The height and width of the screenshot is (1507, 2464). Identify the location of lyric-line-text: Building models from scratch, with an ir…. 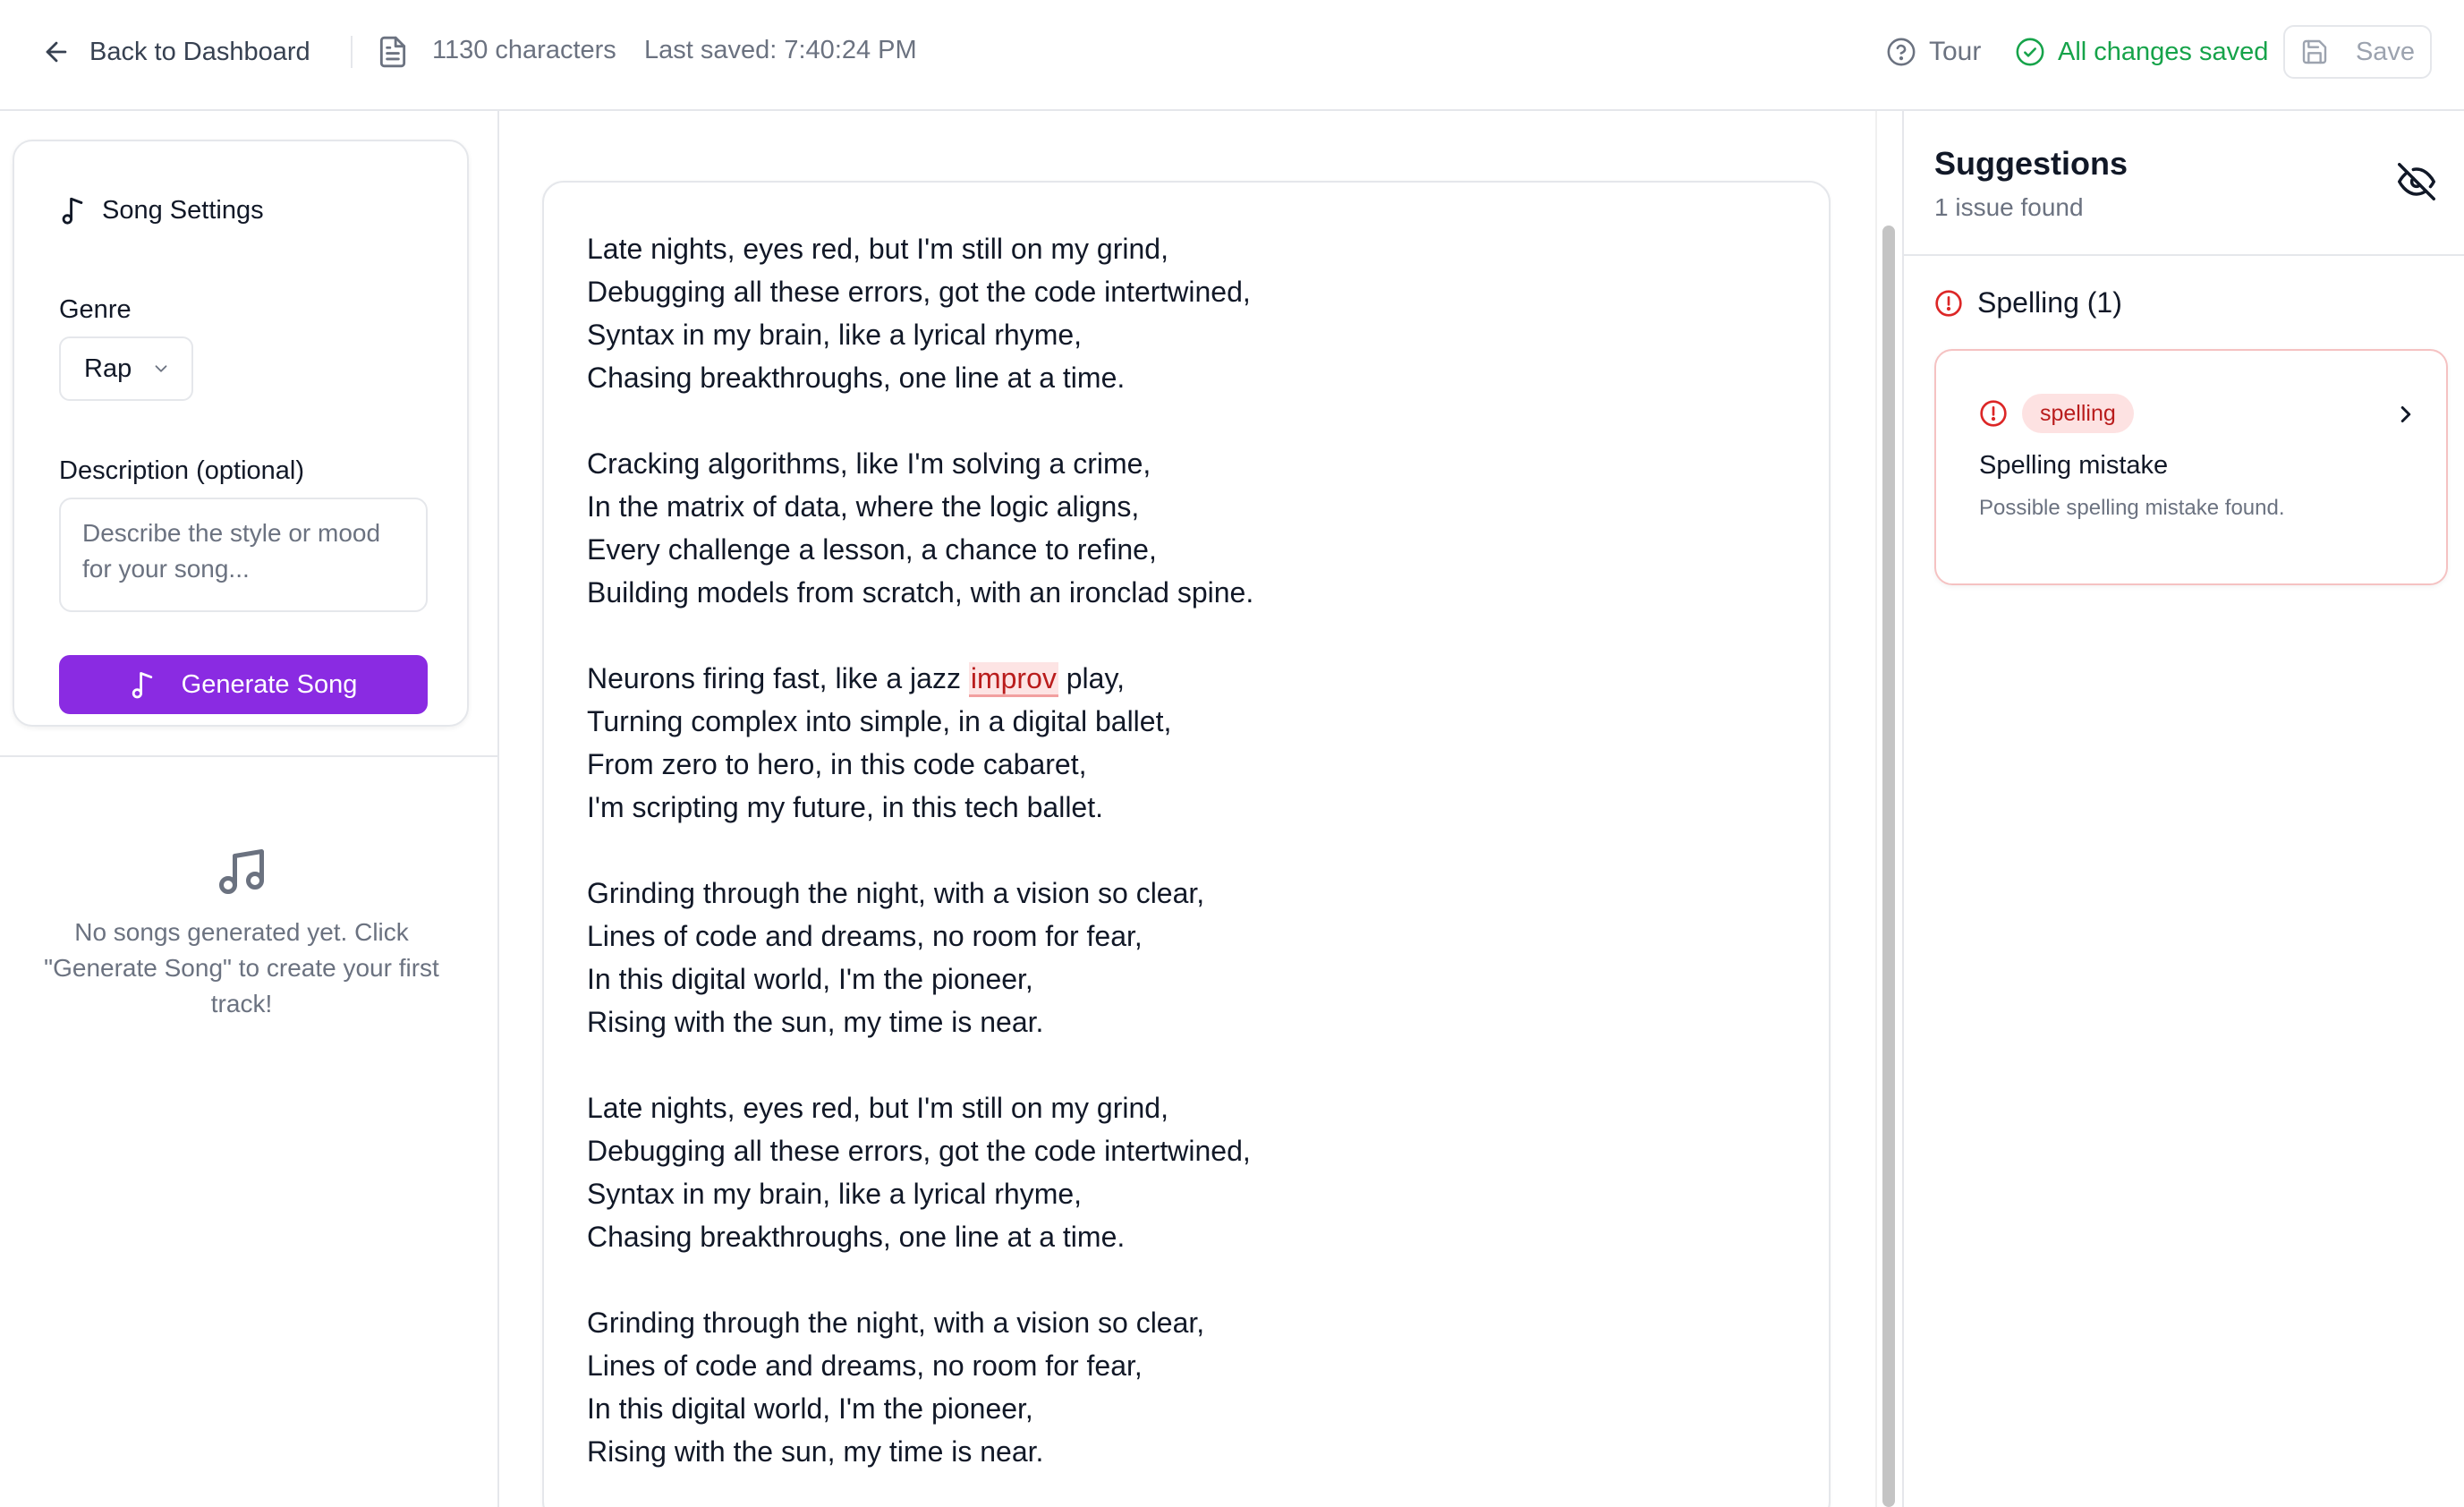
(921, 592).